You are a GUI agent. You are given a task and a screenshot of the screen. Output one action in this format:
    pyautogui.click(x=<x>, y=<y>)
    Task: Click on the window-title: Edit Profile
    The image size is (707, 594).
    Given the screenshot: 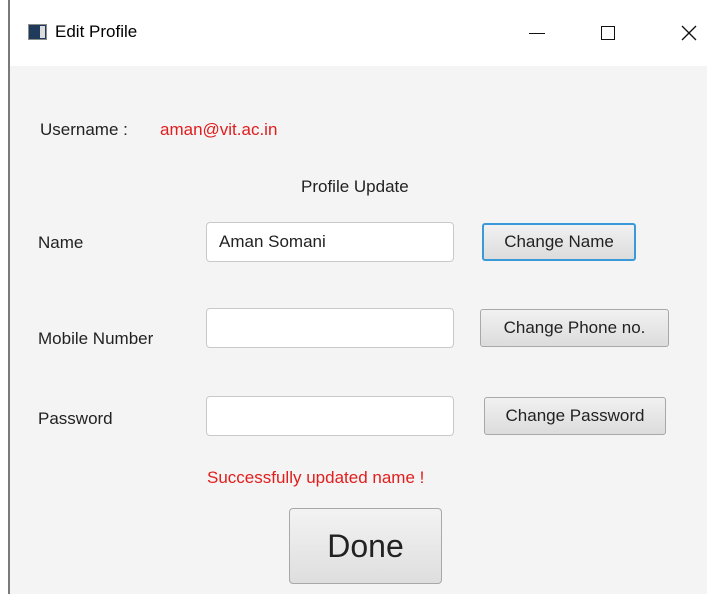 What is the action you would take?
    pyautogui.click(x=96, y=31)
    